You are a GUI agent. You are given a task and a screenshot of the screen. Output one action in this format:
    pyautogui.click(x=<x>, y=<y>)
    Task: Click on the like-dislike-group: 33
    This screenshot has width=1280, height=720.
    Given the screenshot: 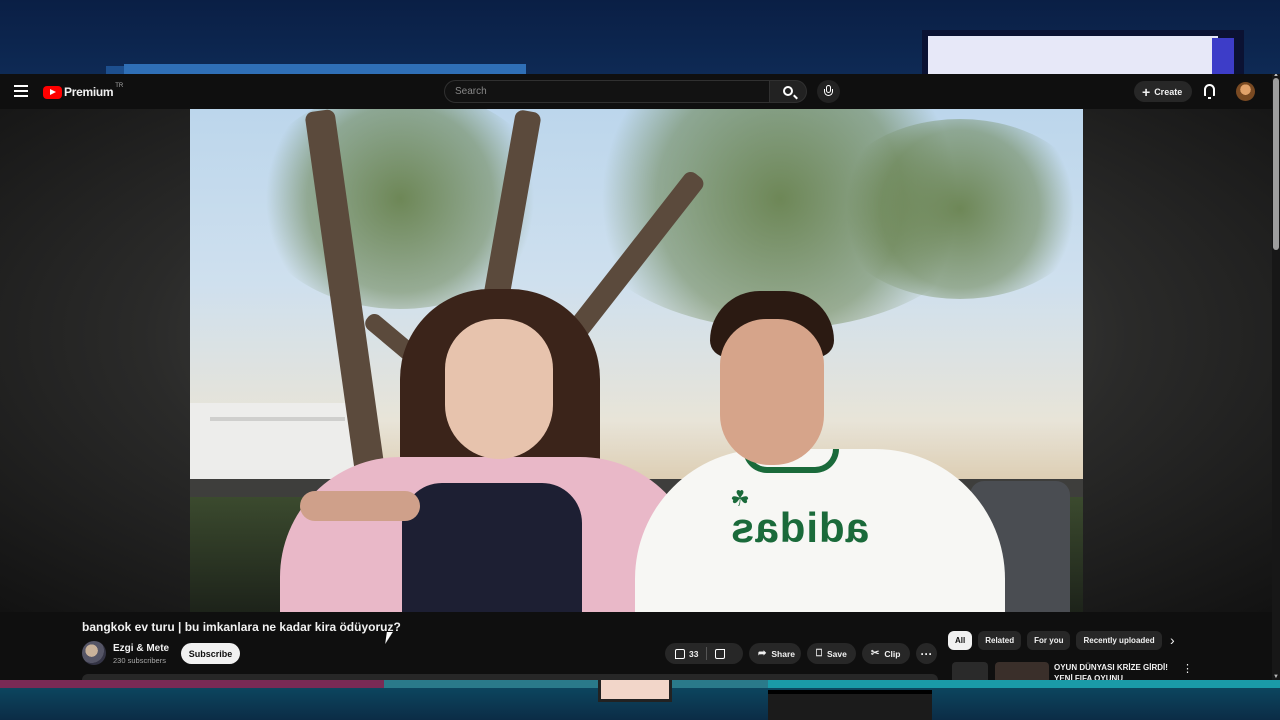 What is the action you would take?
    pyautogui.click(x=704, y=653)
    